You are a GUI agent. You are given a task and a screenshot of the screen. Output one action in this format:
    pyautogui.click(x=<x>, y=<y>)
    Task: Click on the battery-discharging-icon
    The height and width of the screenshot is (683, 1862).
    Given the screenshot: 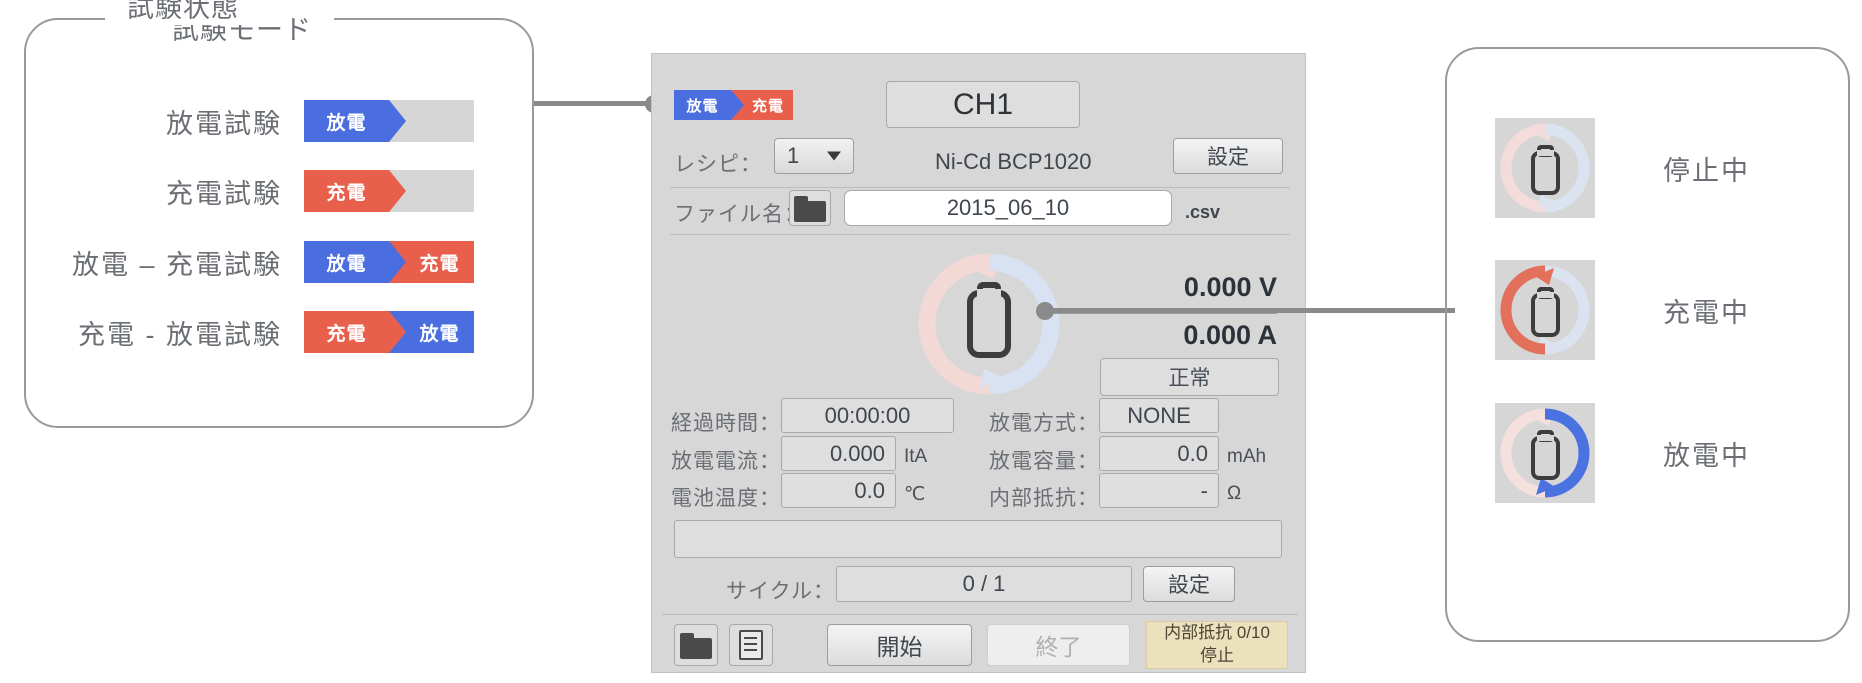 What is the action you would take?
    pyautogui.click(x=1545, y=453)
    